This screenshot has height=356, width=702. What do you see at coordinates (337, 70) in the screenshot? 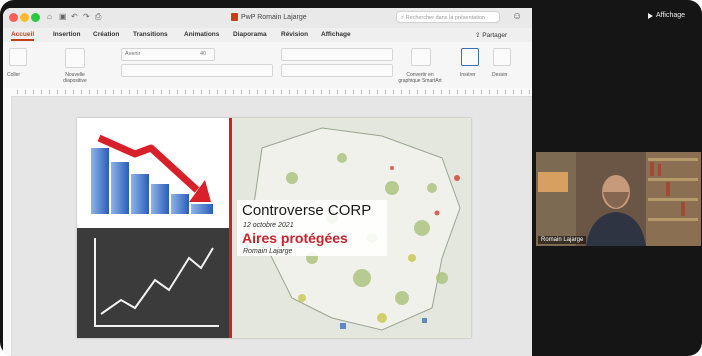
I see `paragraph-align-buttons` at bounding box center [337, 70].